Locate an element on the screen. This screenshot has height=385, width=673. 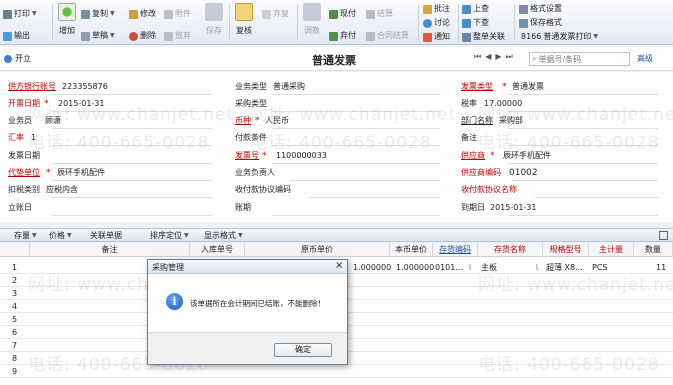
format-icon is located at coordinates (523, 9).